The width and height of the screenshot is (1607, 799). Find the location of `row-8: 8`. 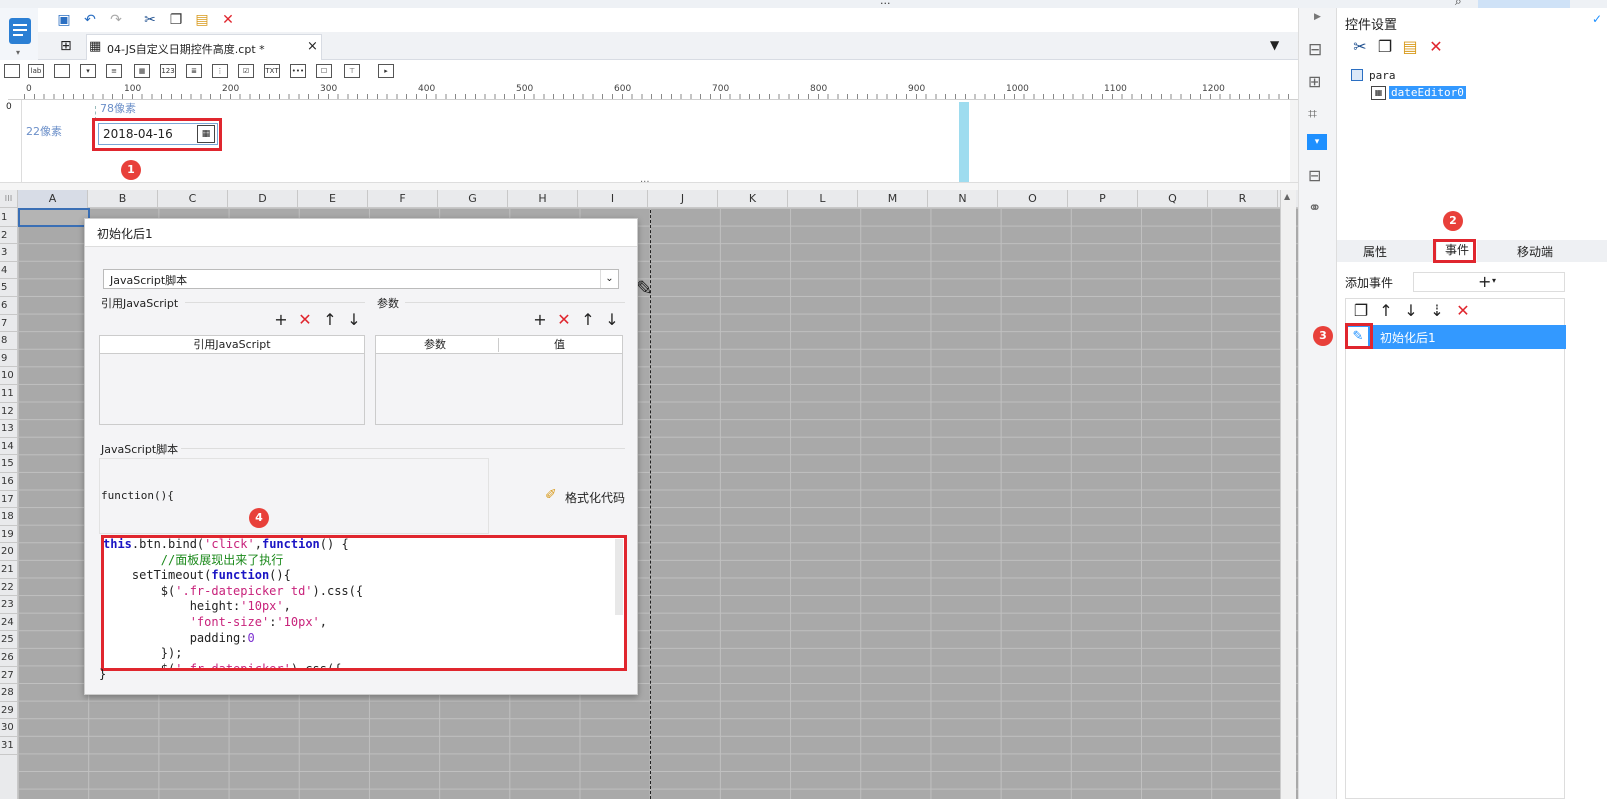

row-8: 8 is located at coordinates (9, 341).